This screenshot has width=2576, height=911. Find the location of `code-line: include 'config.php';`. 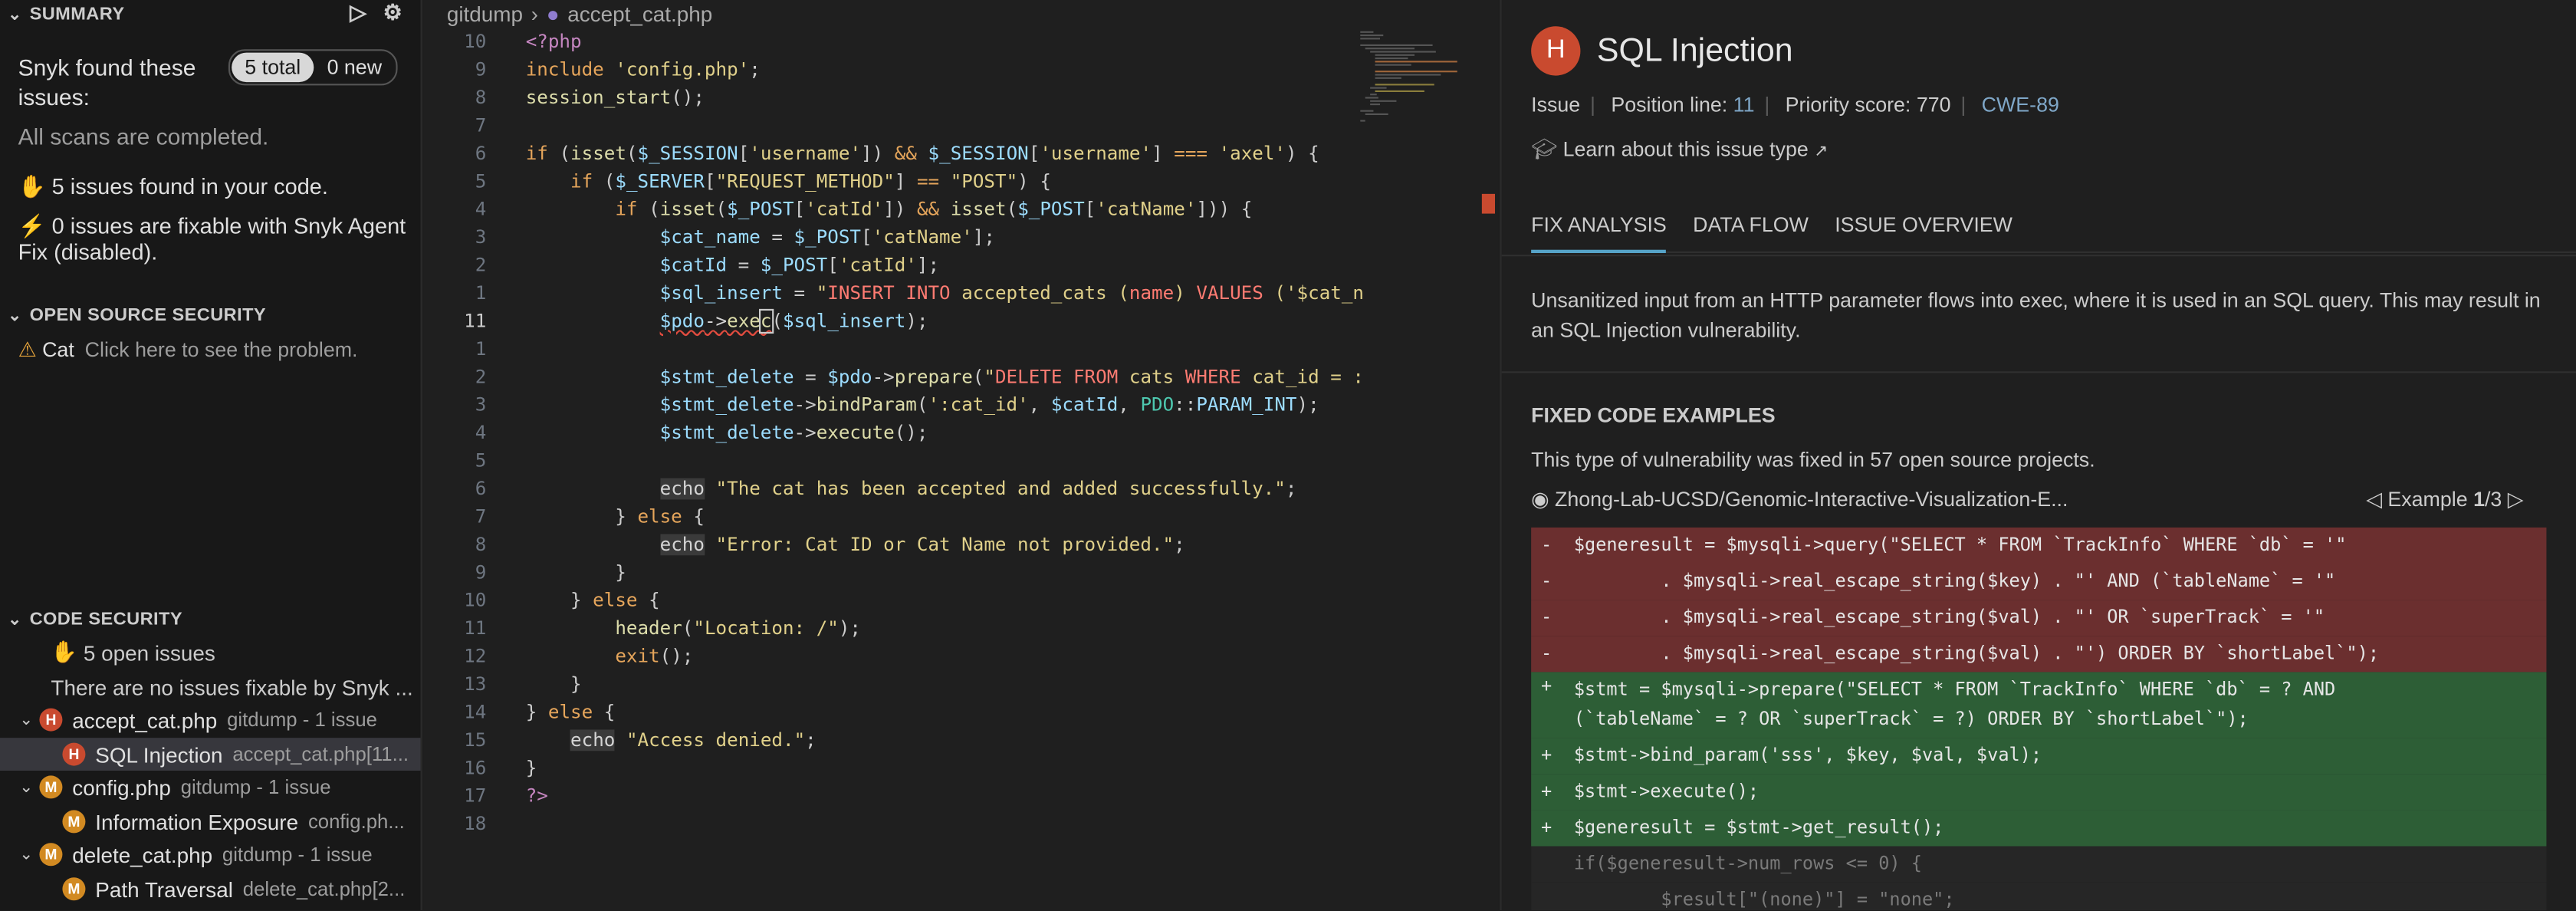

code-line: include 'config.php'; is located at coordinates (643, 70).